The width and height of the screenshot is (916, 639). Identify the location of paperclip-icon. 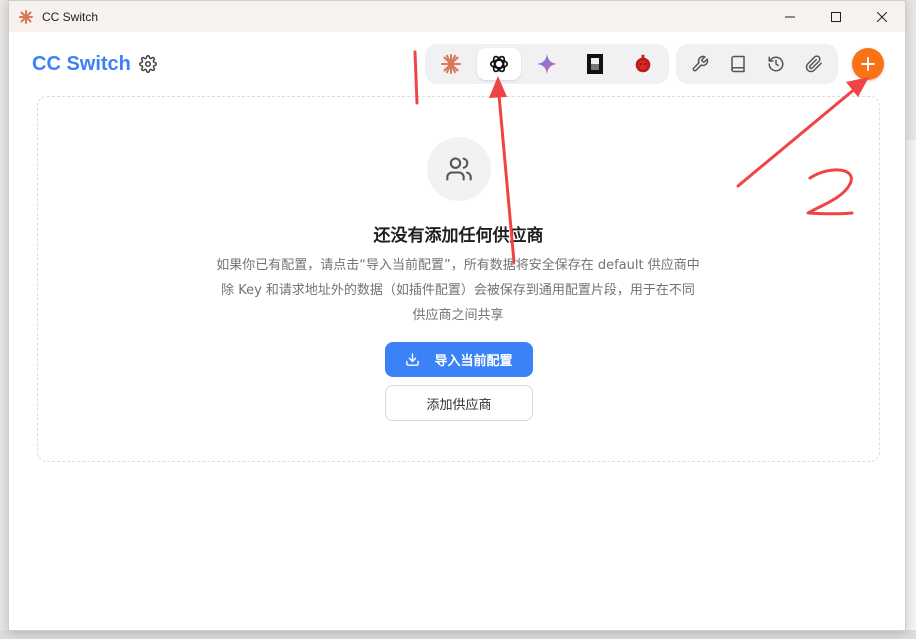
(813, 64).